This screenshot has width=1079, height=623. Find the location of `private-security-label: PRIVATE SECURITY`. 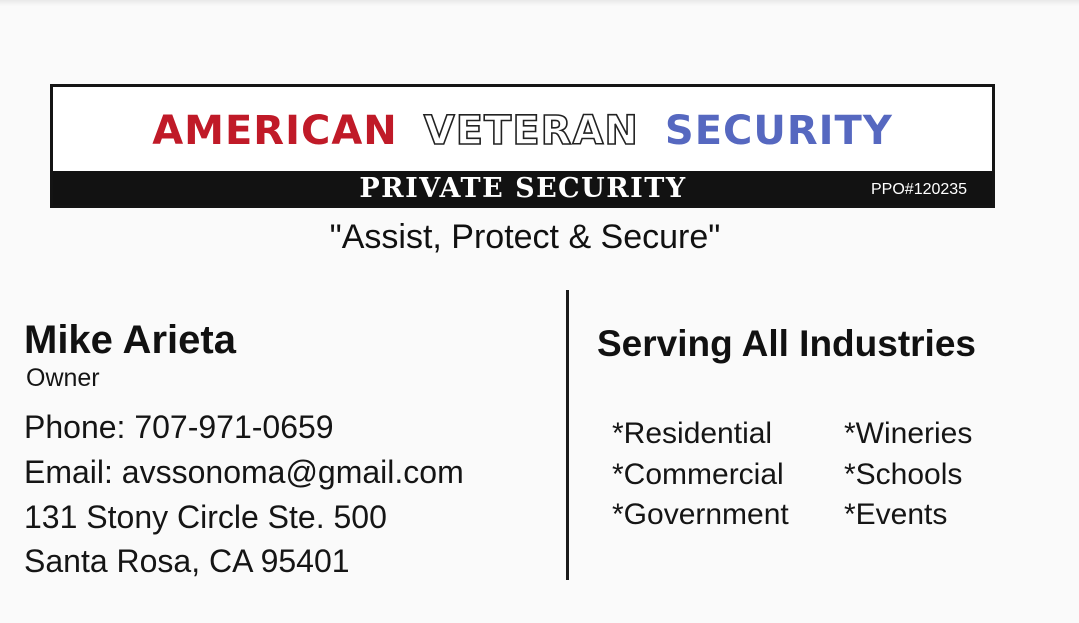

private-security-label: PRIVATE SECURITY is located at coordinates (523, 188).